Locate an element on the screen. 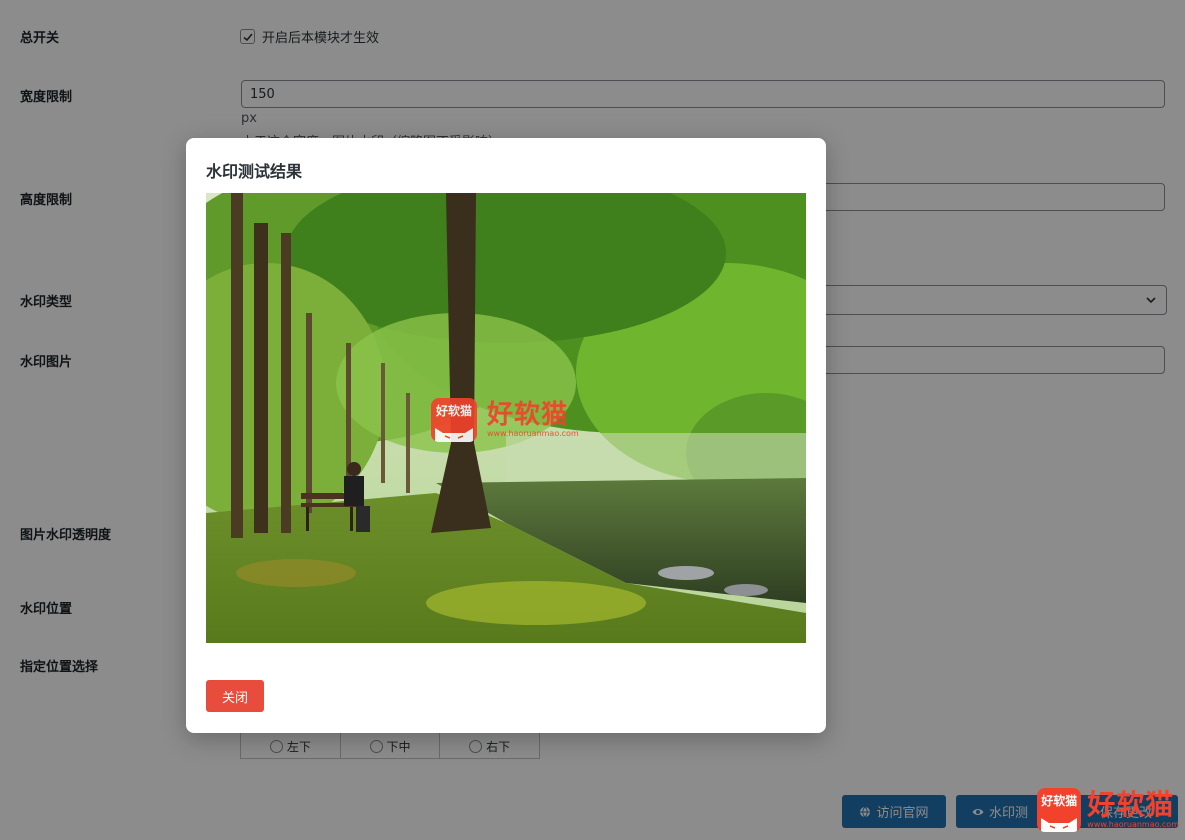 The height and width of the screenshot is (840, 1185). watermark-overlay: 好软猫 好软猫 www.haoruanmao.com is located at coordinates (505, 420).